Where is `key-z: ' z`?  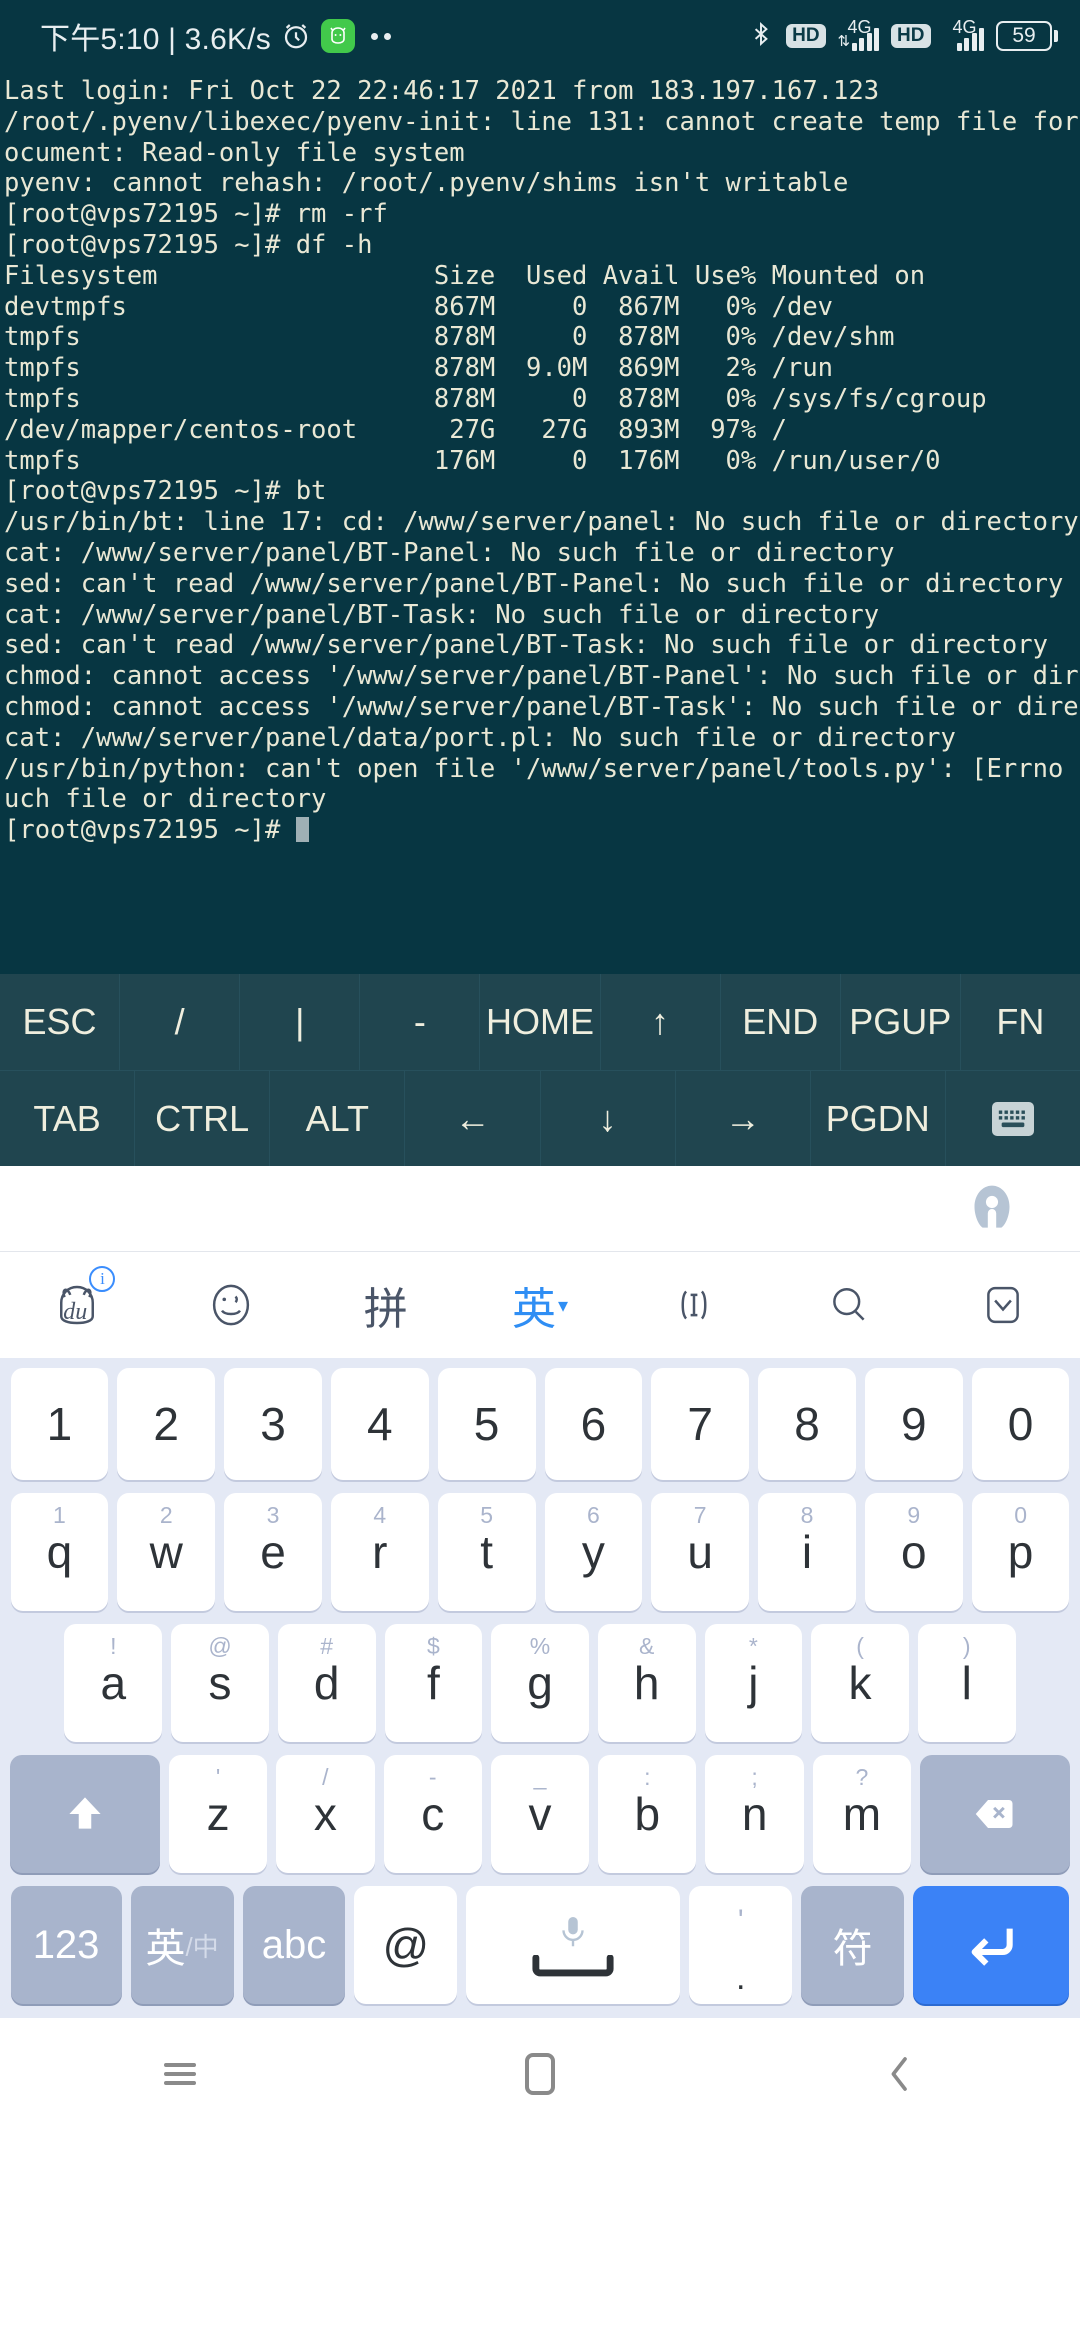
key-z: ' z is located at coordinates (218, 1814).